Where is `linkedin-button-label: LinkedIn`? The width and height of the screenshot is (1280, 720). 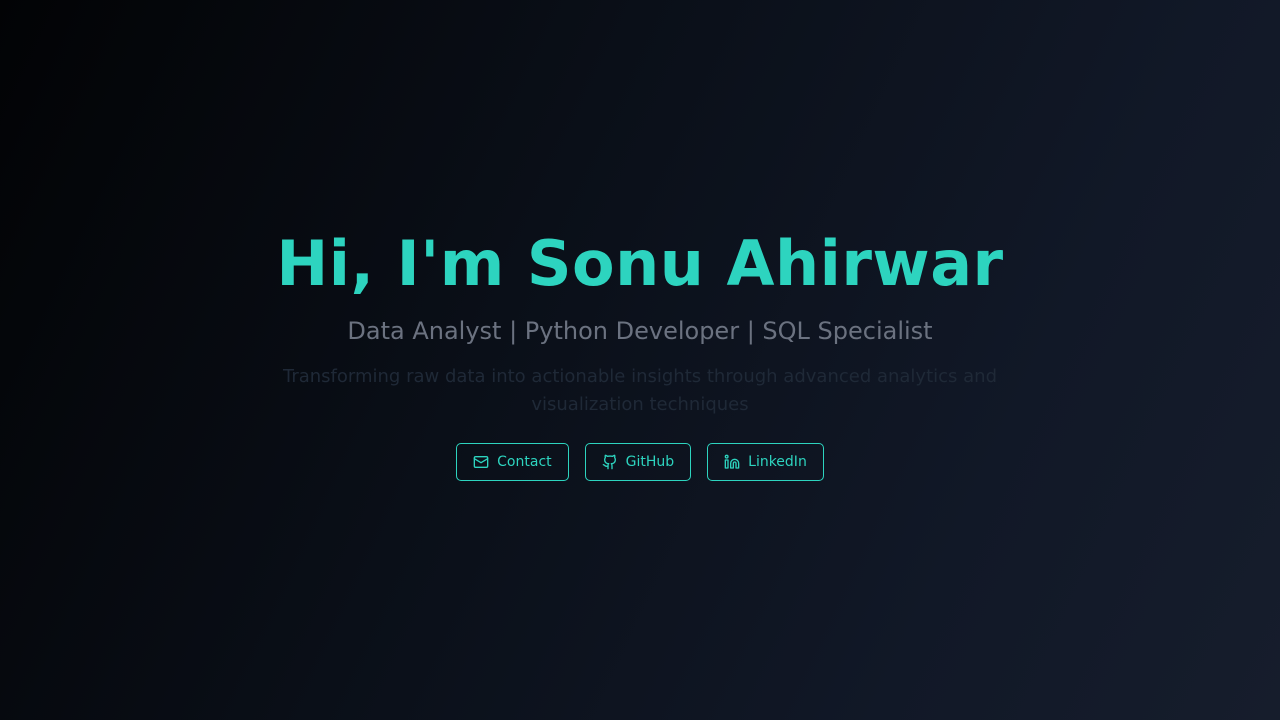 linkedin-button-label: LinkedIn is located at coordinates (777, 462).